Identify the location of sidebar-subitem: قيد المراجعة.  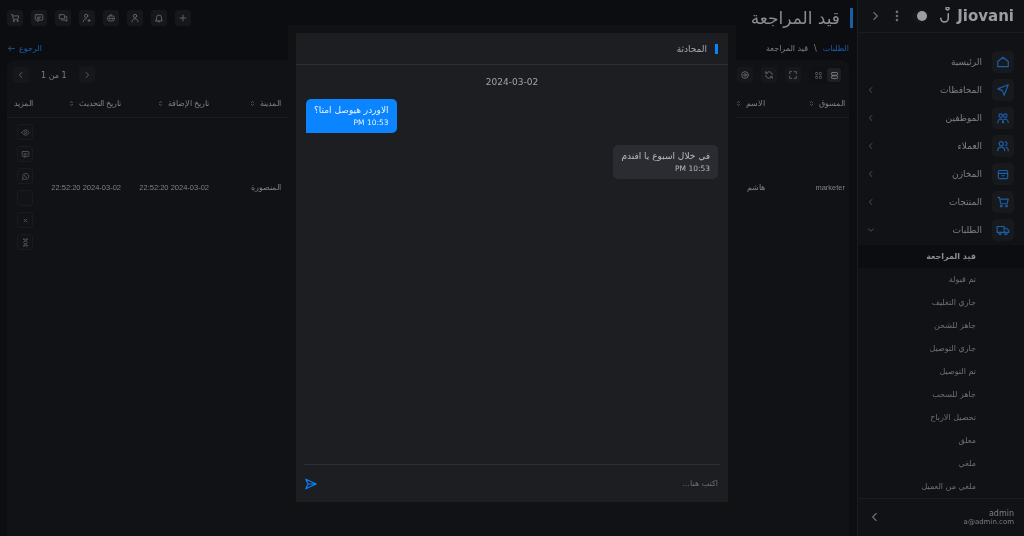
(941, 256).